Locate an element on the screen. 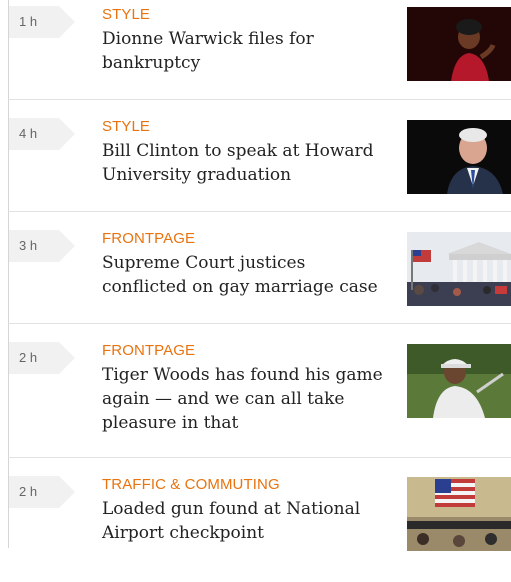  airport-checkpoint-photo is located at coordinates (459, 514).